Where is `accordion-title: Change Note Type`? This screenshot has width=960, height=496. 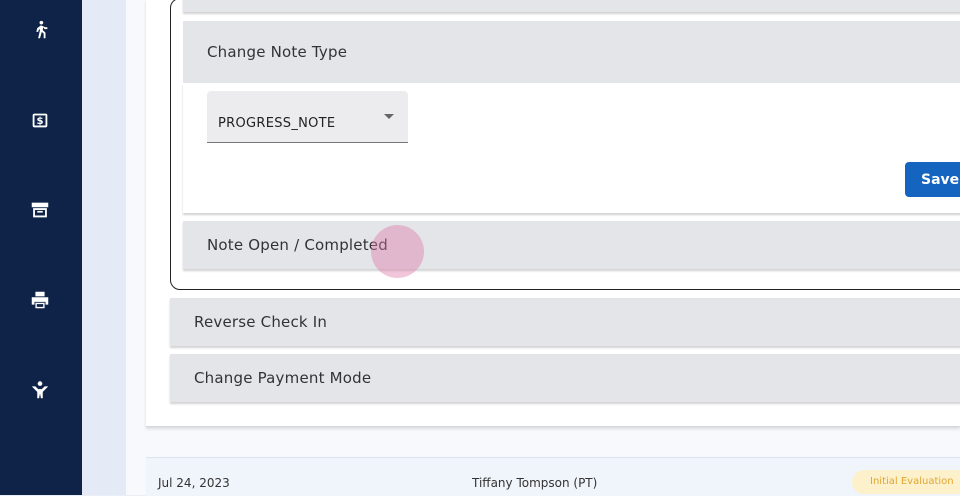
accordion-title: Change Note Type is located at coordinates (277, 52).